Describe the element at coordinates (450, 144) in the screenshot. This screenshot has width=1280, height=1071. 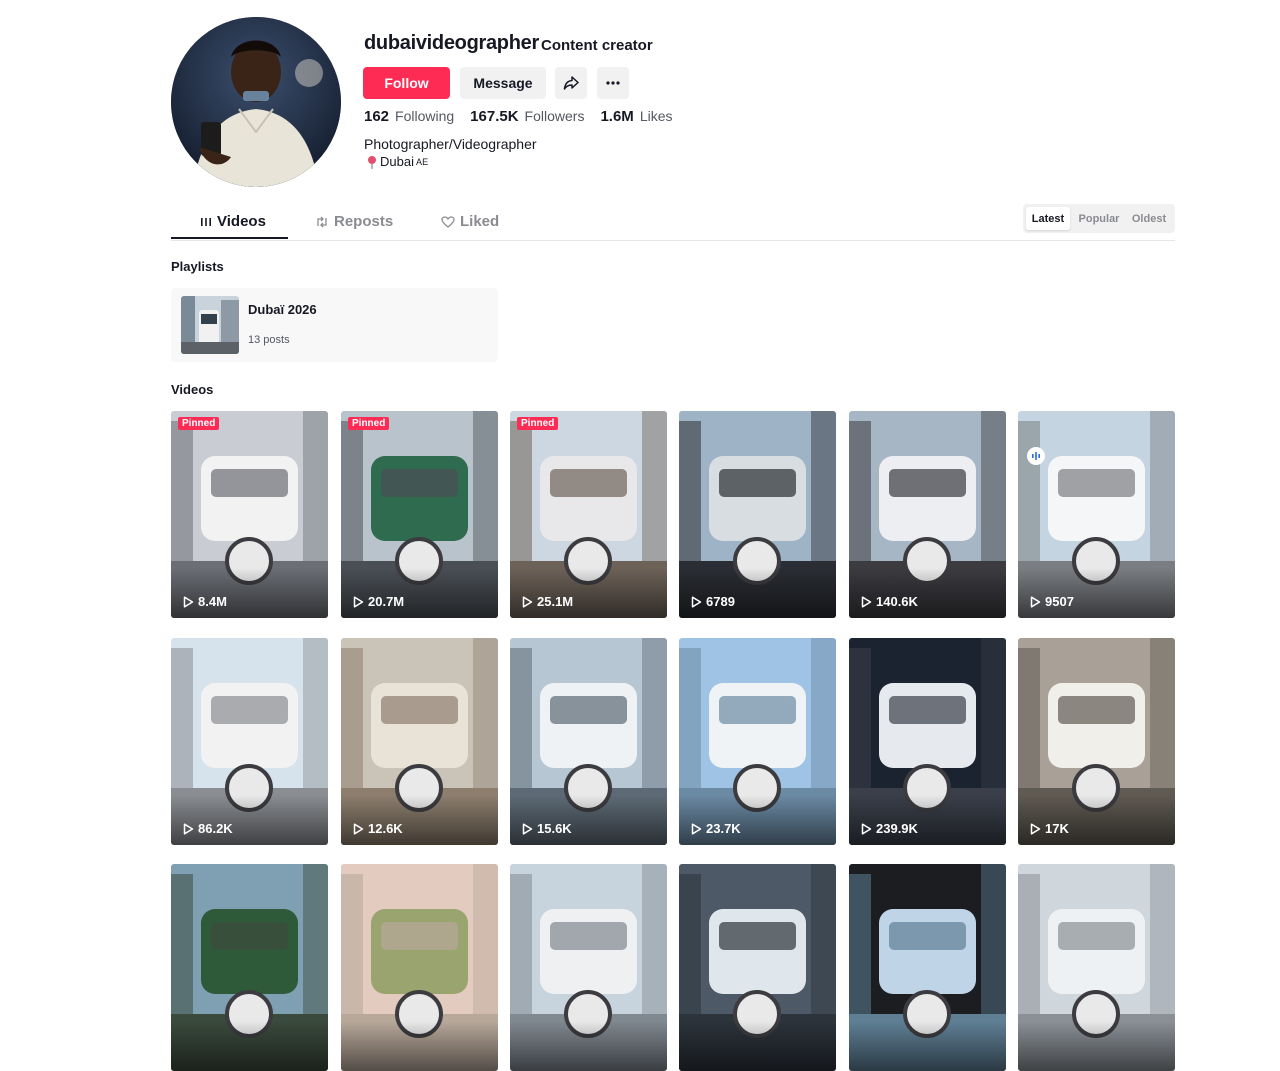
I see `bio-text: Photographer/Videographer` at that location.